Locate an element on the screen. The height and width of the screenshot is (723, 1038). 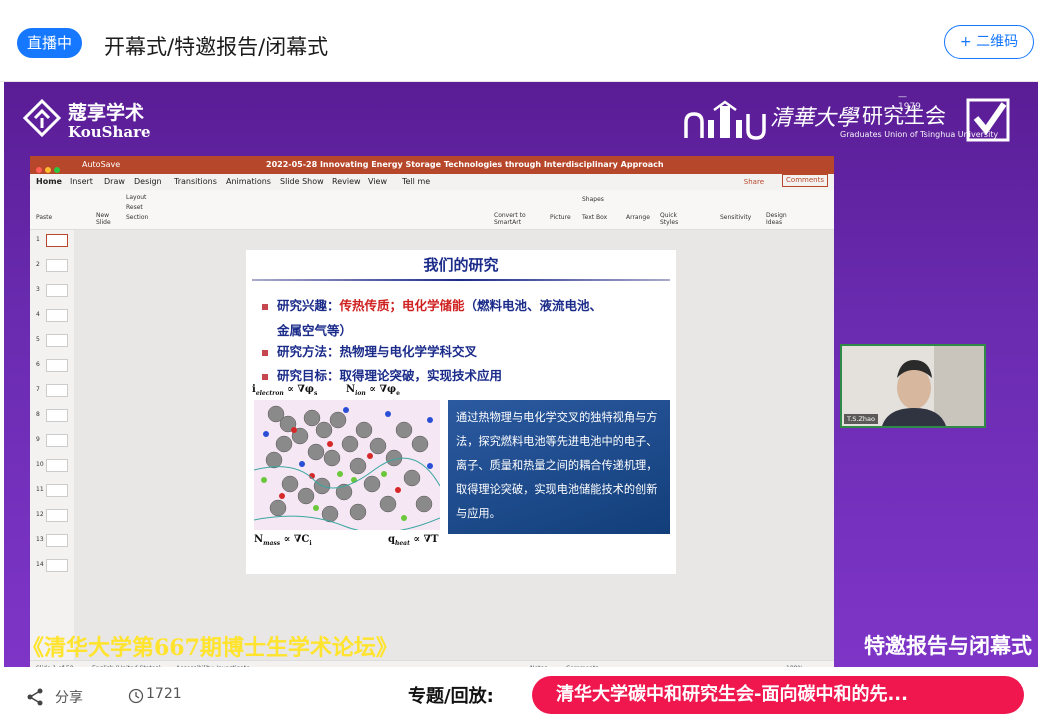
tab-design: Design is located at coordinates (148, 181).